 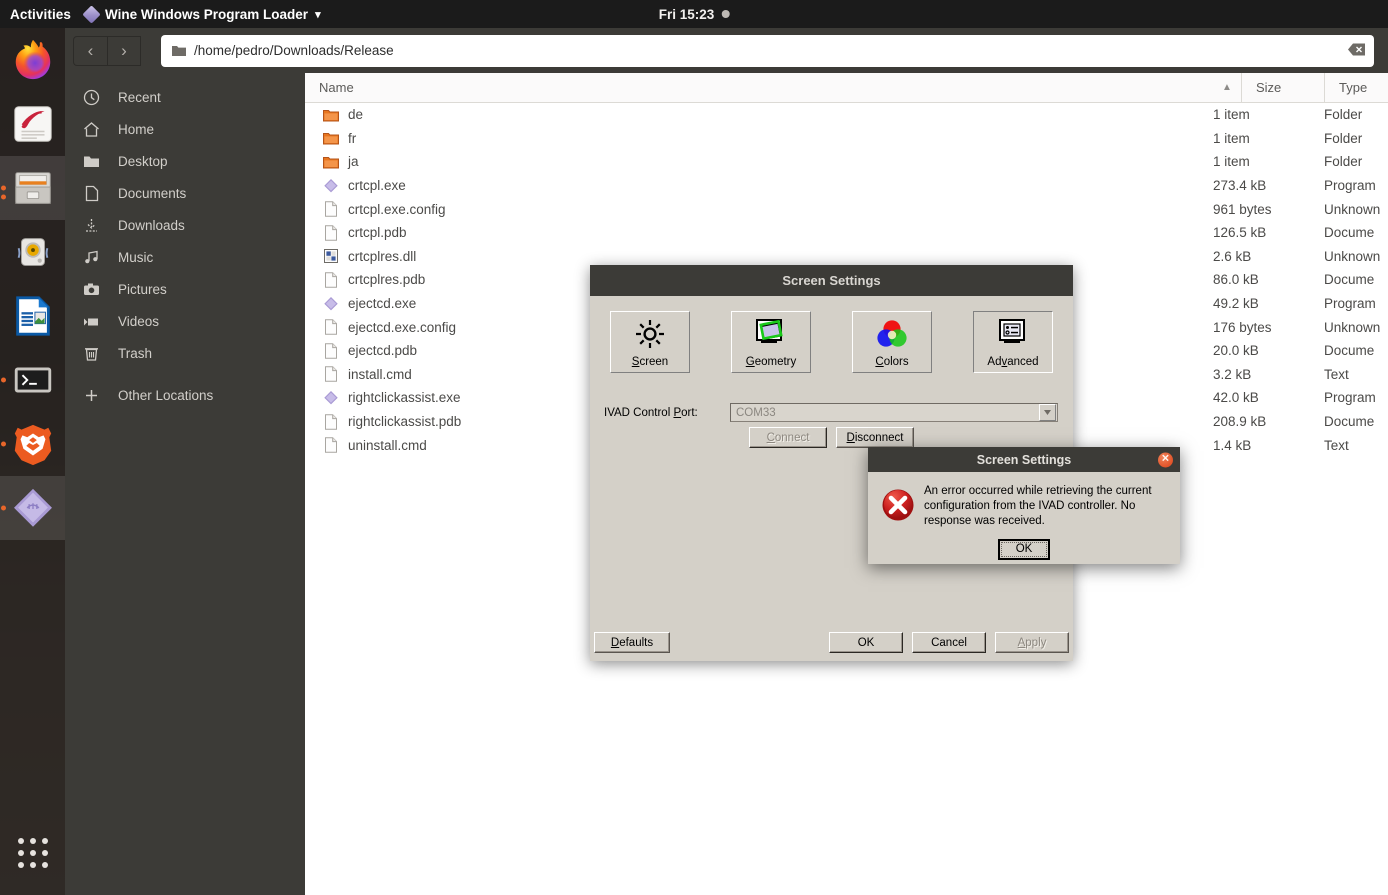 What do you see at coordinates (831, 280) in the screenshot?
I see `screen-settings-titlebar: Screen Settings` at bounding box center [831, 280].